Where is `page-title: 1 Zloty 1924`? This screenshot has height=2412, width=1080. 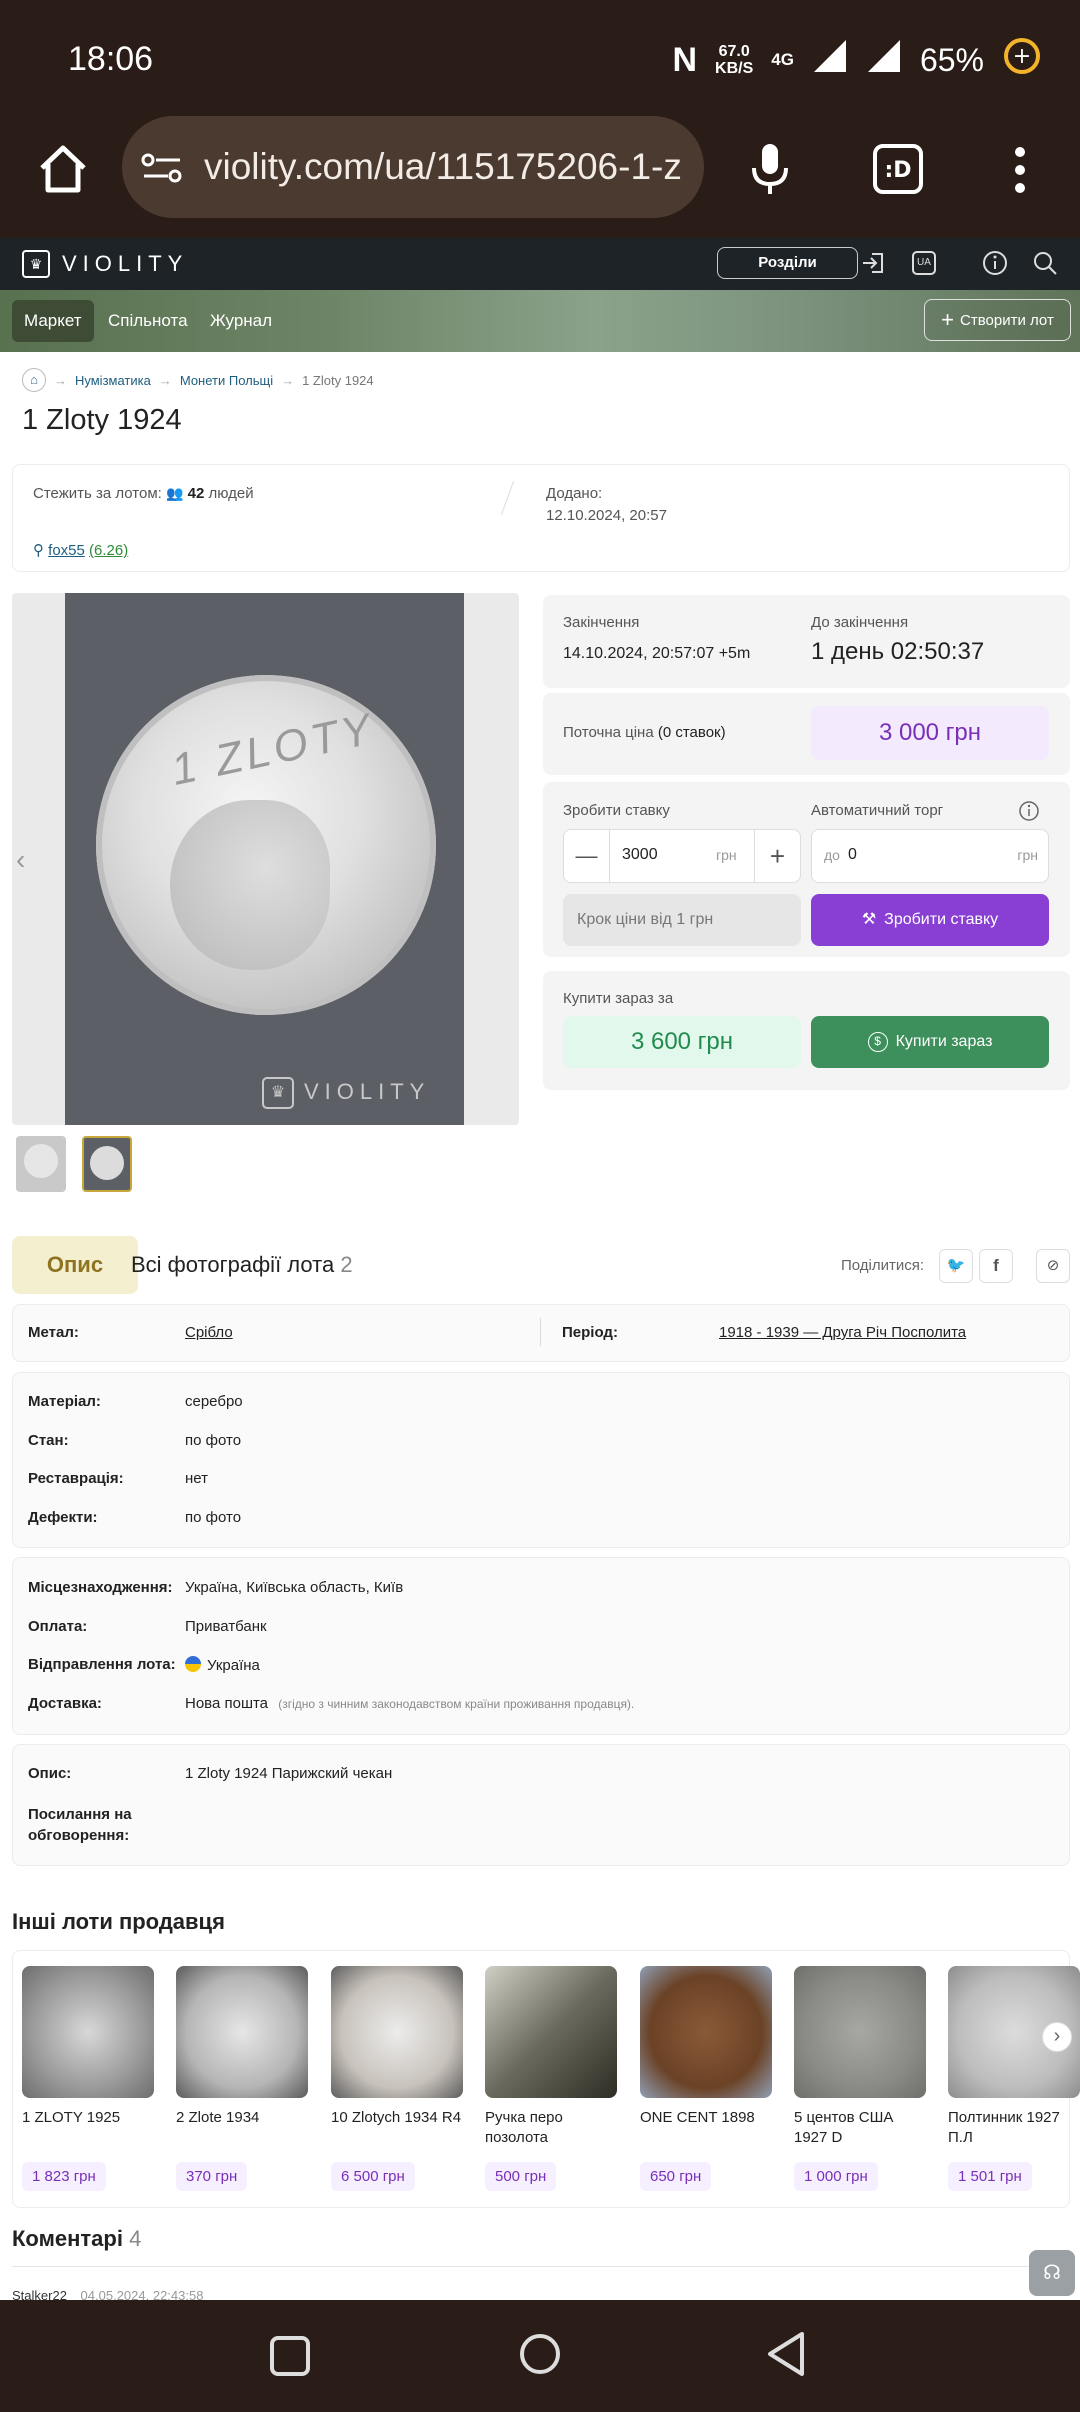 page-title: 1 Zloty 1924 is located at coordinates (102, 420).